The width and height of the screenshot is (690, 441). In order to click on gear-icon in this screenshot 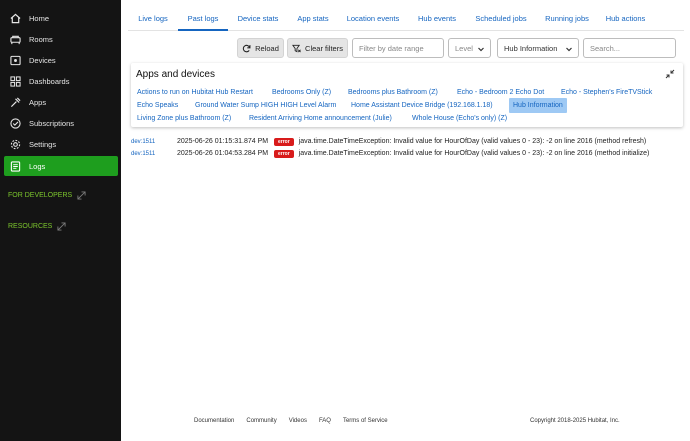, I will do `click(15, 144)`.